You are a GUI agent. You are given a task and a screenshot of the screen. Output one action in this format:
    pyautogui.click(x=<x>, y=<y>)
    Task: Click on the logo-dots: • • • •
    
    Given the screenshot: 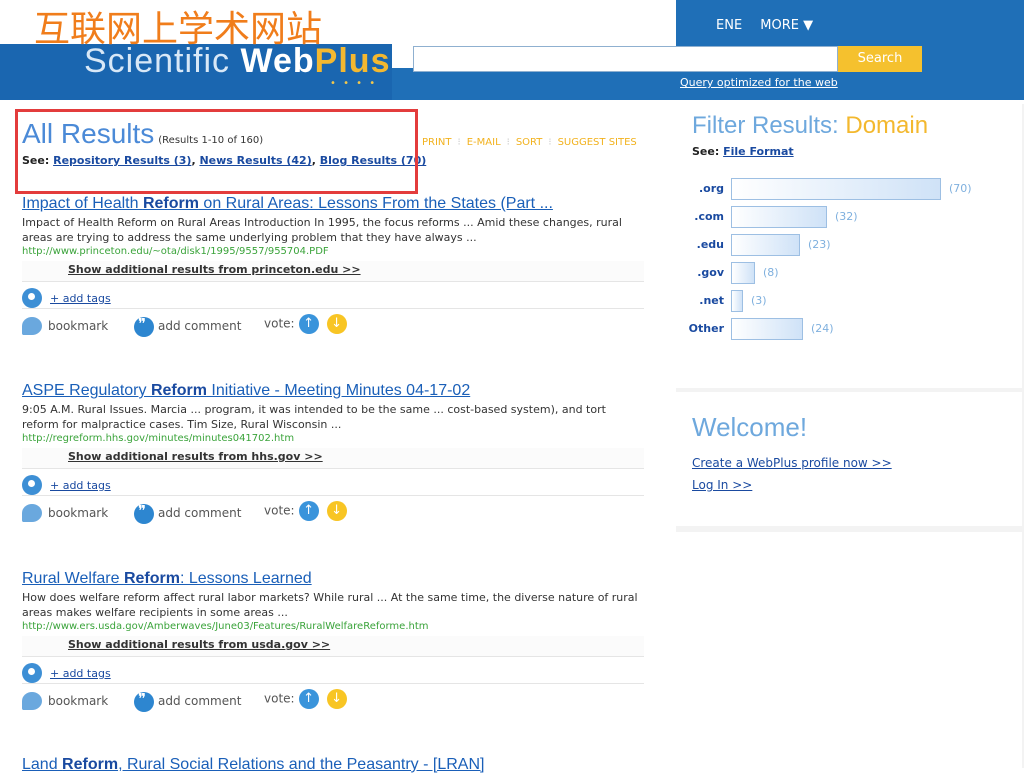 What is the action you would take?
    pyautogui.click(x=354, y=83)
    